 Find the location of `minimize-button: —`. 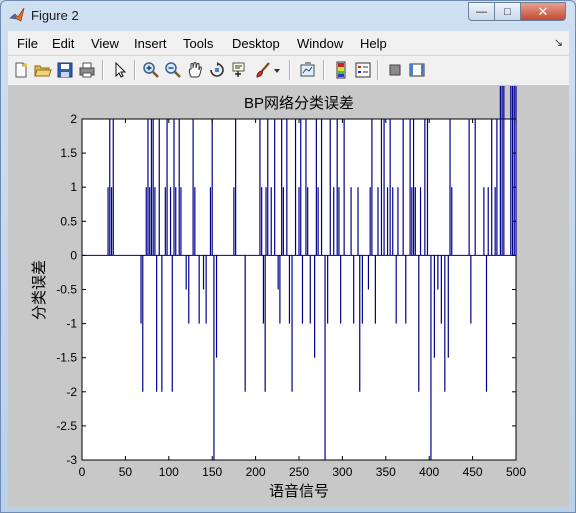

minimize-button: — is located at coordinates (481, 11).